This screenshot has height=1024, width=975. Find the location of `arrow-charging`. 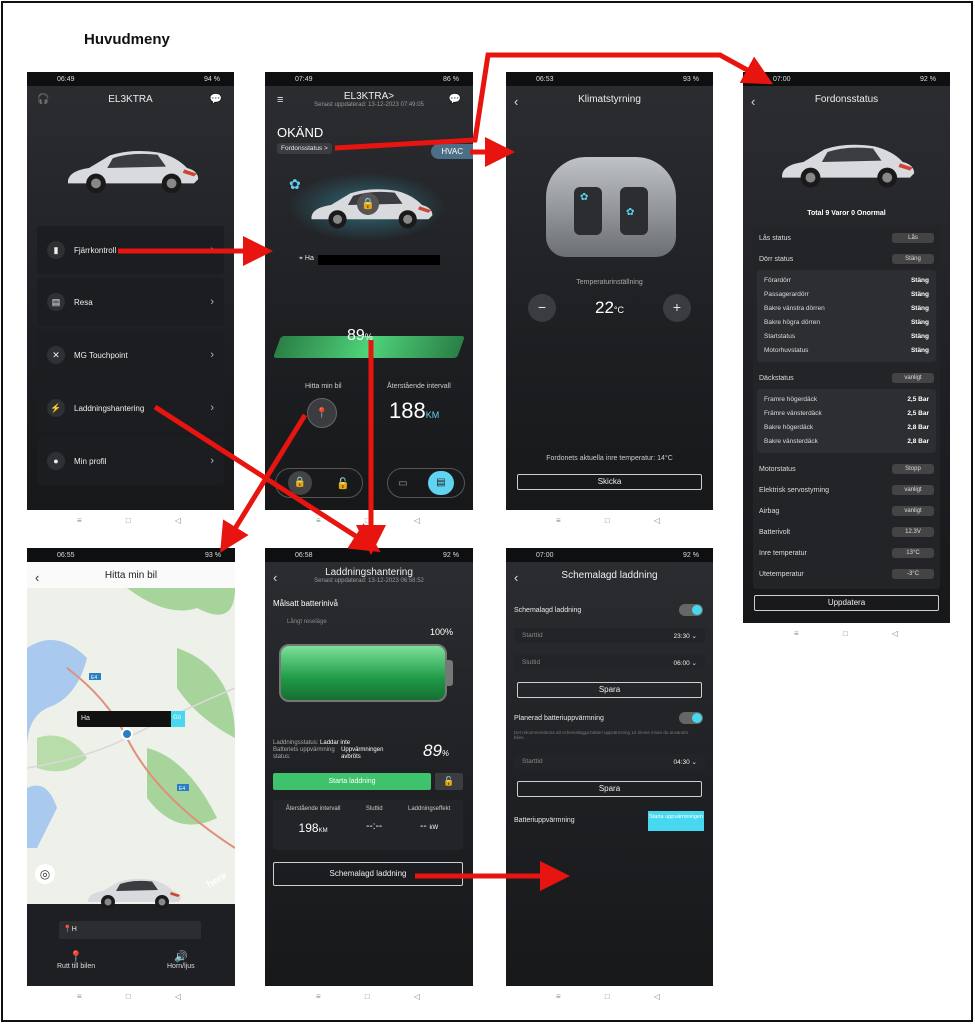

arrow-charging is located at coordinates (267, 478).